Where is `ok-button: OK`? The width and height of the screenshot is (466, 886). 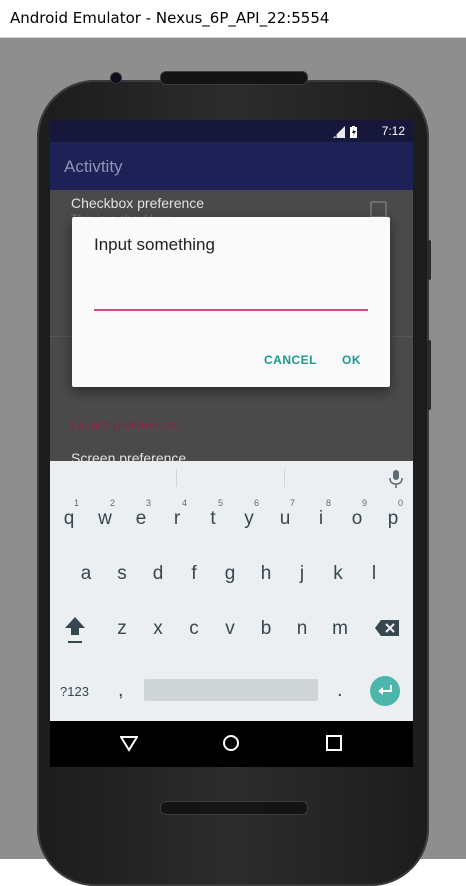
ok-button: OK is located at coordinates (351, 360).